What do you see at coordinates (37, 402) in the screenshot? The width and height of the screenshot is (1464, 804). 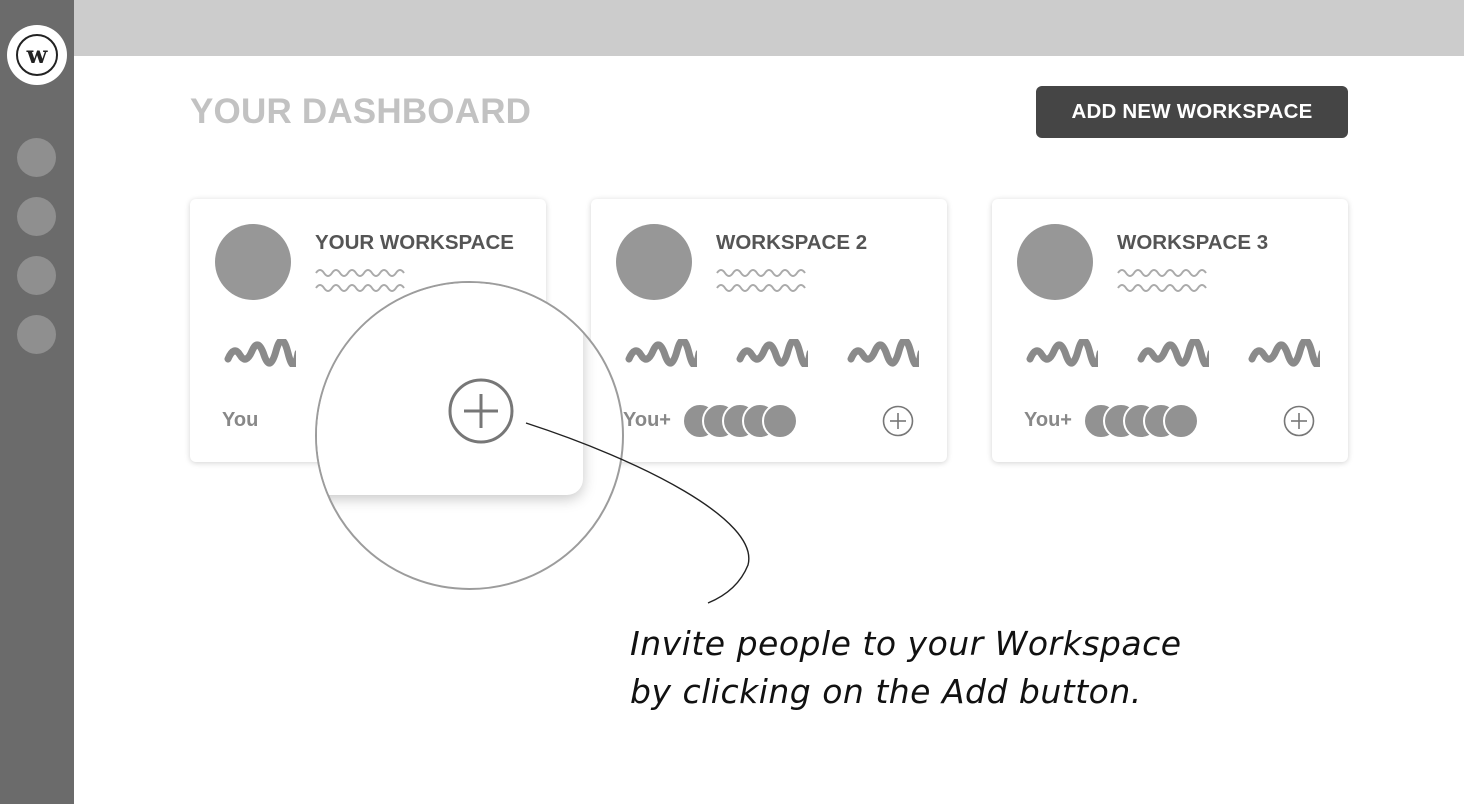 I see `sidebar: w` at bounding box center [37, 402].